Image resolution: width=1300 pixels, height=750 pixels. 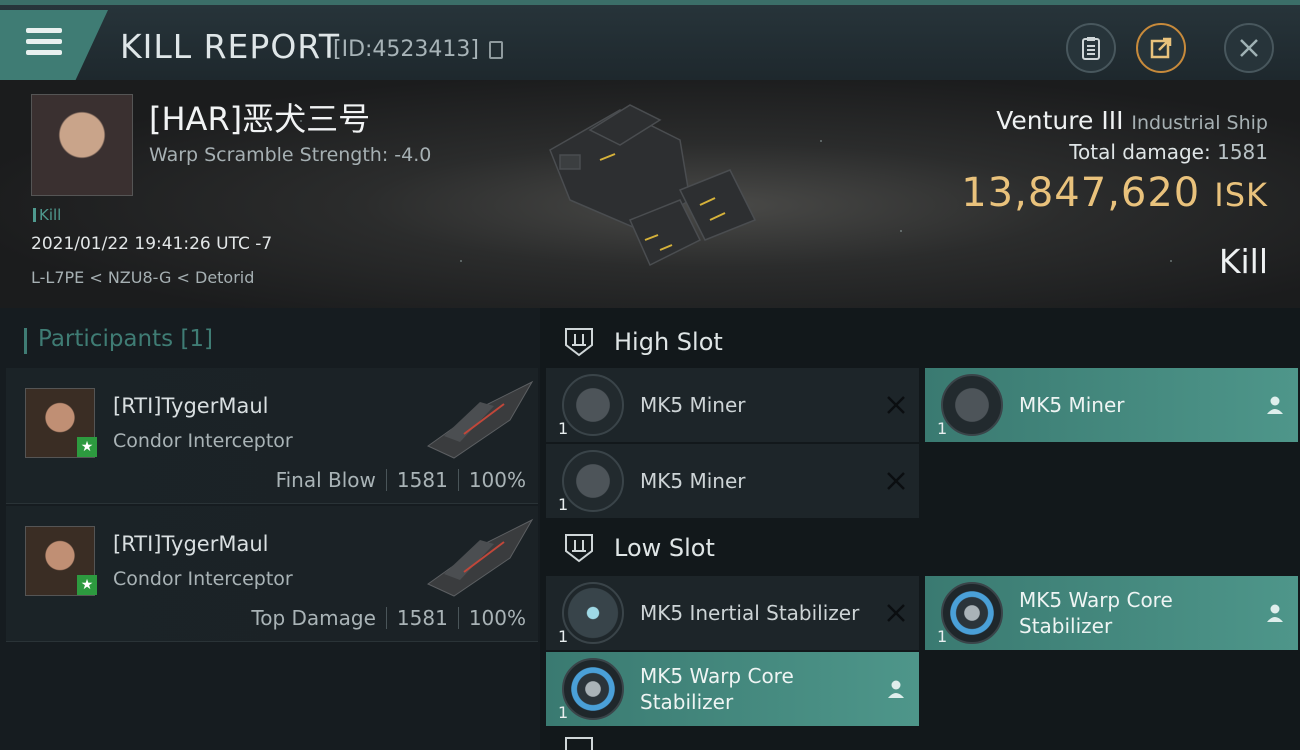 What do you see at coordinates (1132, 120) in the screenshot?
I see `victim-ship-name: Venture III Industrial Ship` at bounding box center [1132, 120].